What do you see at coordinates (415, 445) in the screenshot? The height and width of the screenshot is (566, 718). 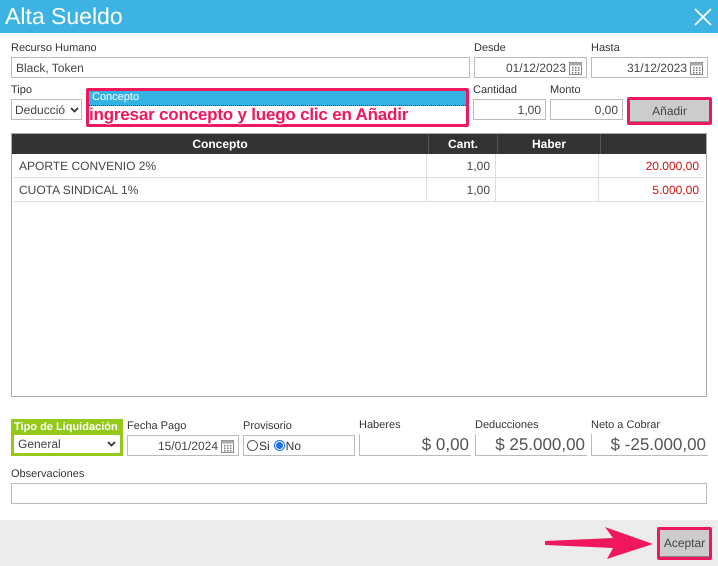 I see `total-value: $ 0,00` at bounding box center [415, 445].